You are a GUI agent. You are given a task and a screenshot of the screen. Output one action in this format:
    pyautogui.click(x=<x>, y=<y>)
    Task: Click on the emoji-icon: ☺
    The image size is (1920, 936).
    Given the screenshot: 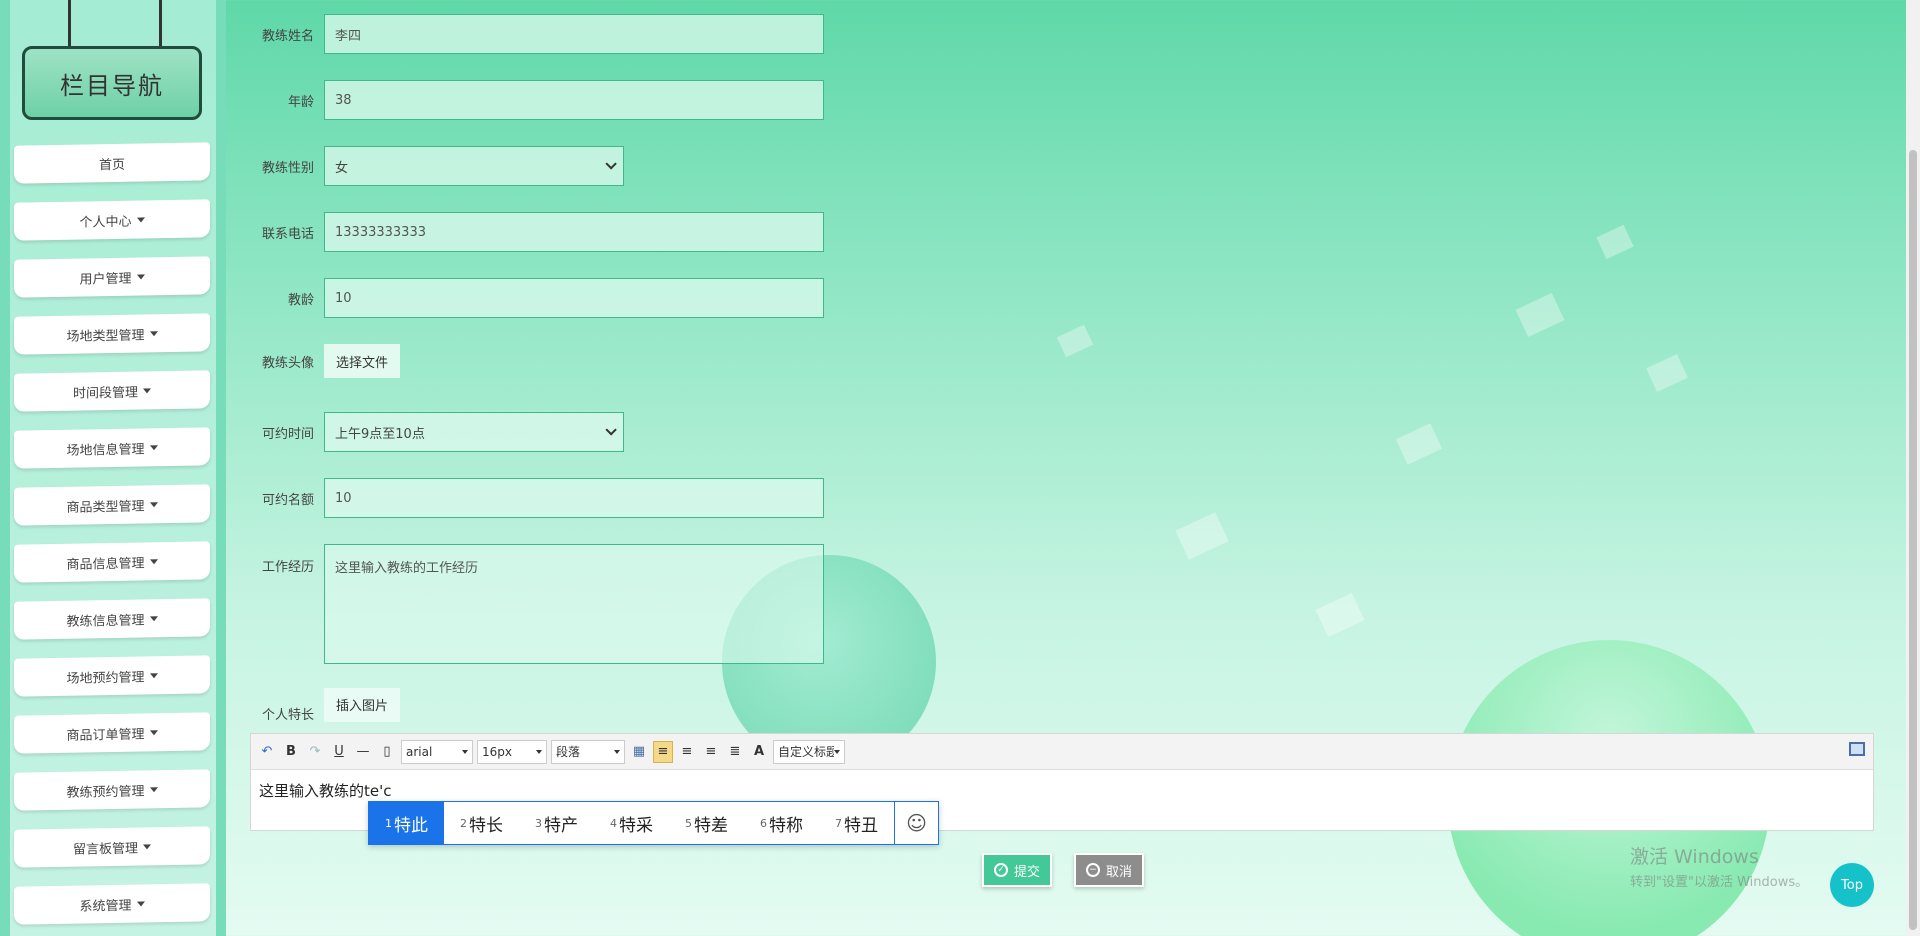 What is the action you would take?
    pyautogui.click(x=916, y=823)
    